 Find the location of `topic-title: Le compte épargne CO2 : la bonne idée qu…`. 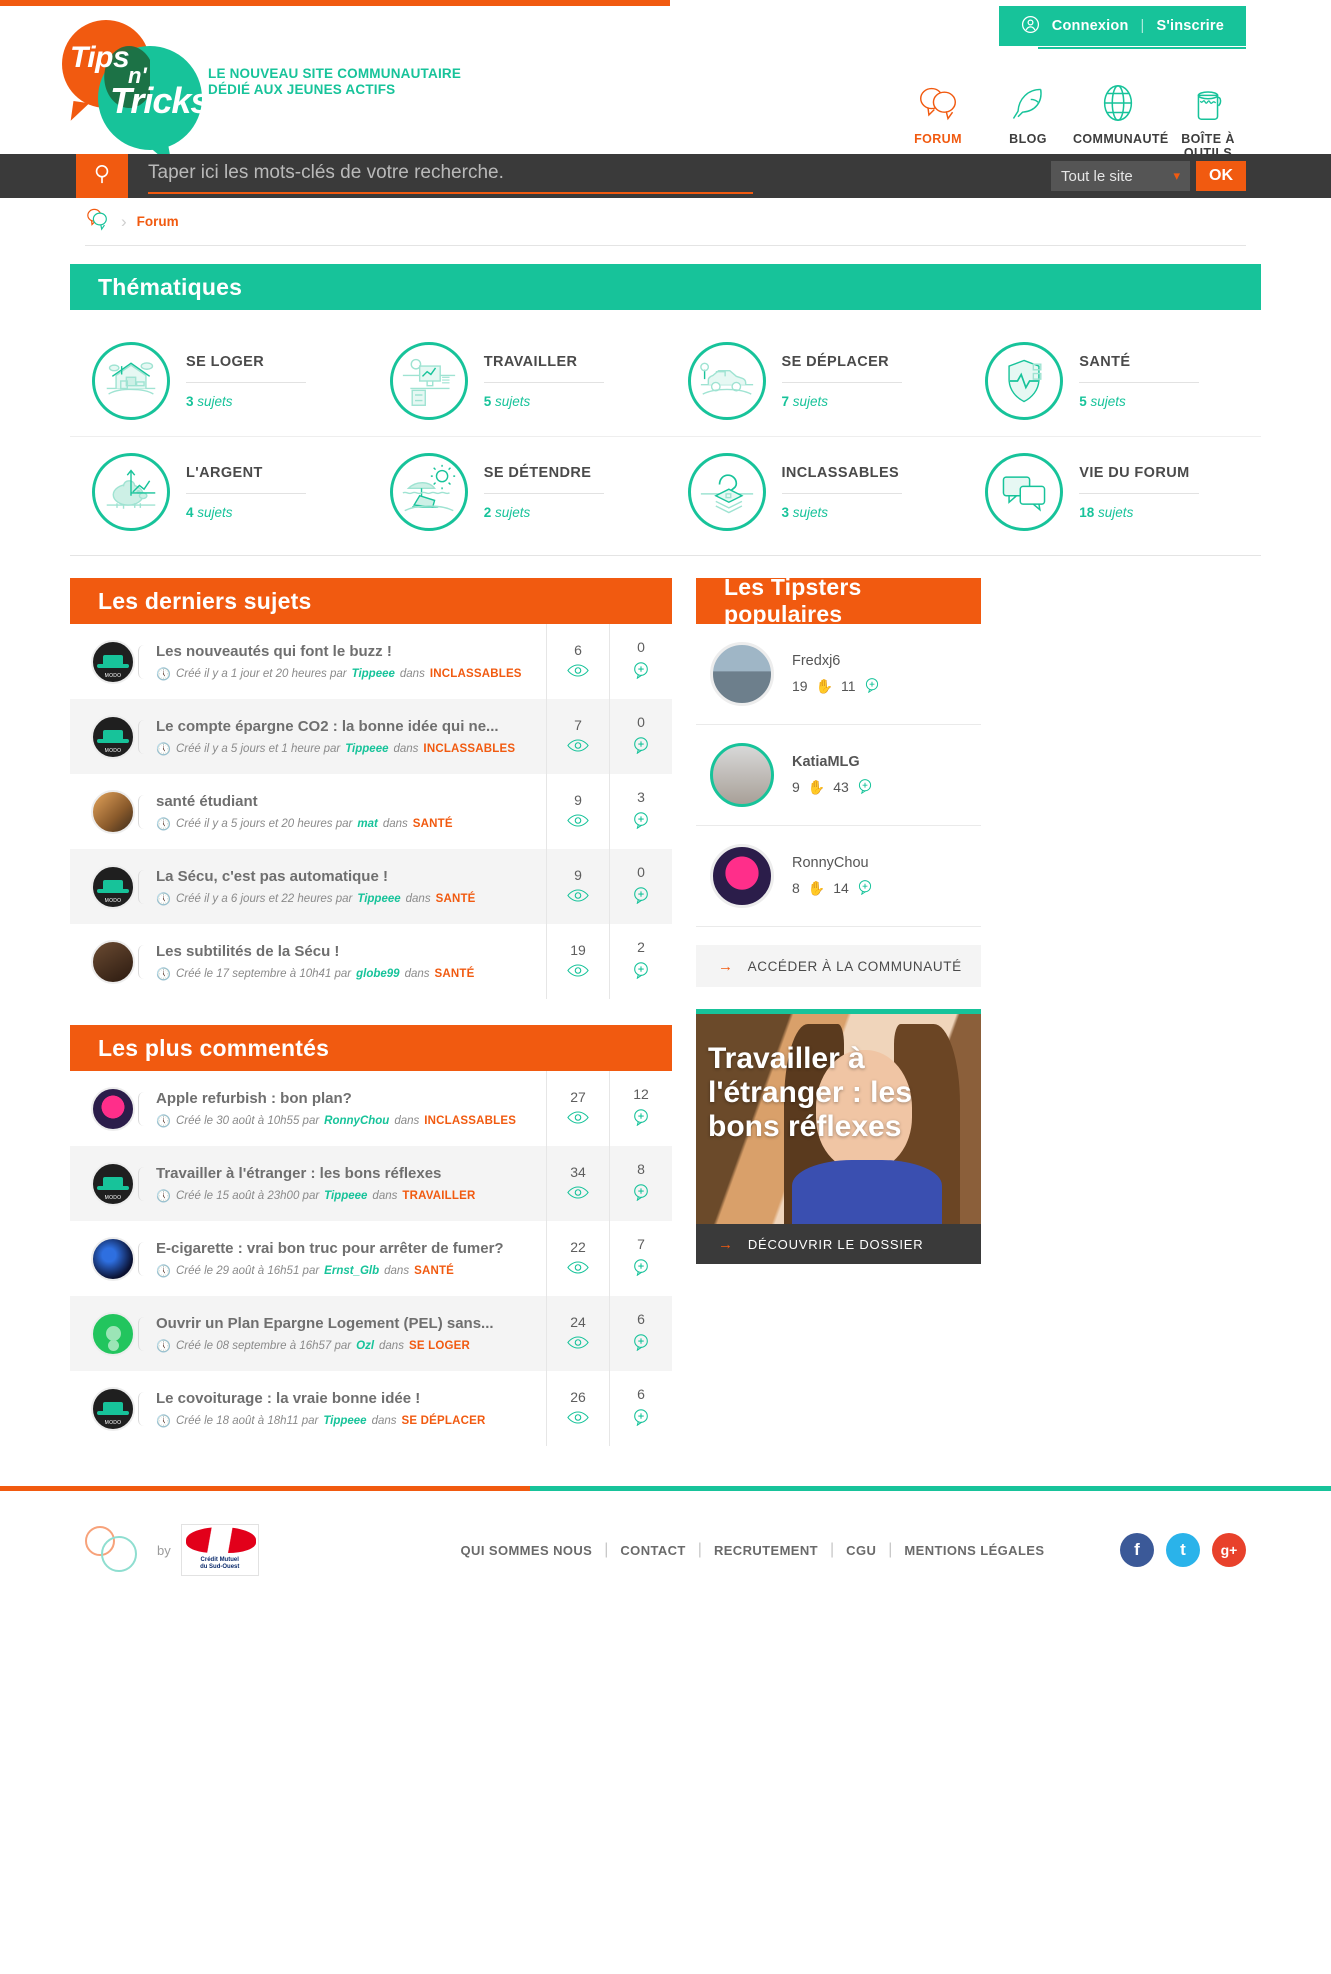

topic-title: Le compte épargne CO2 : la bonne idée qu… is located at coordinates (345, 726).